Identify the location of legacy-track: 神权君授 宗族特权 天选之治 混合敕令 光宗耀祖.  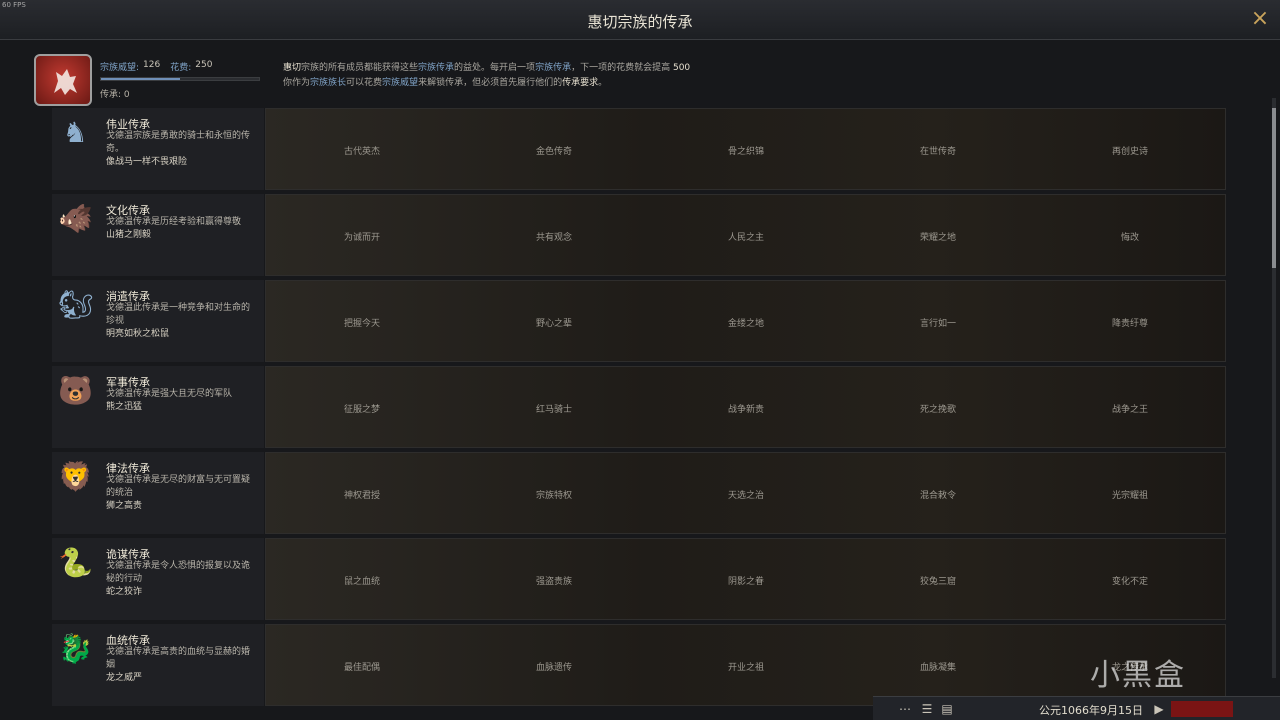
(745, 493).